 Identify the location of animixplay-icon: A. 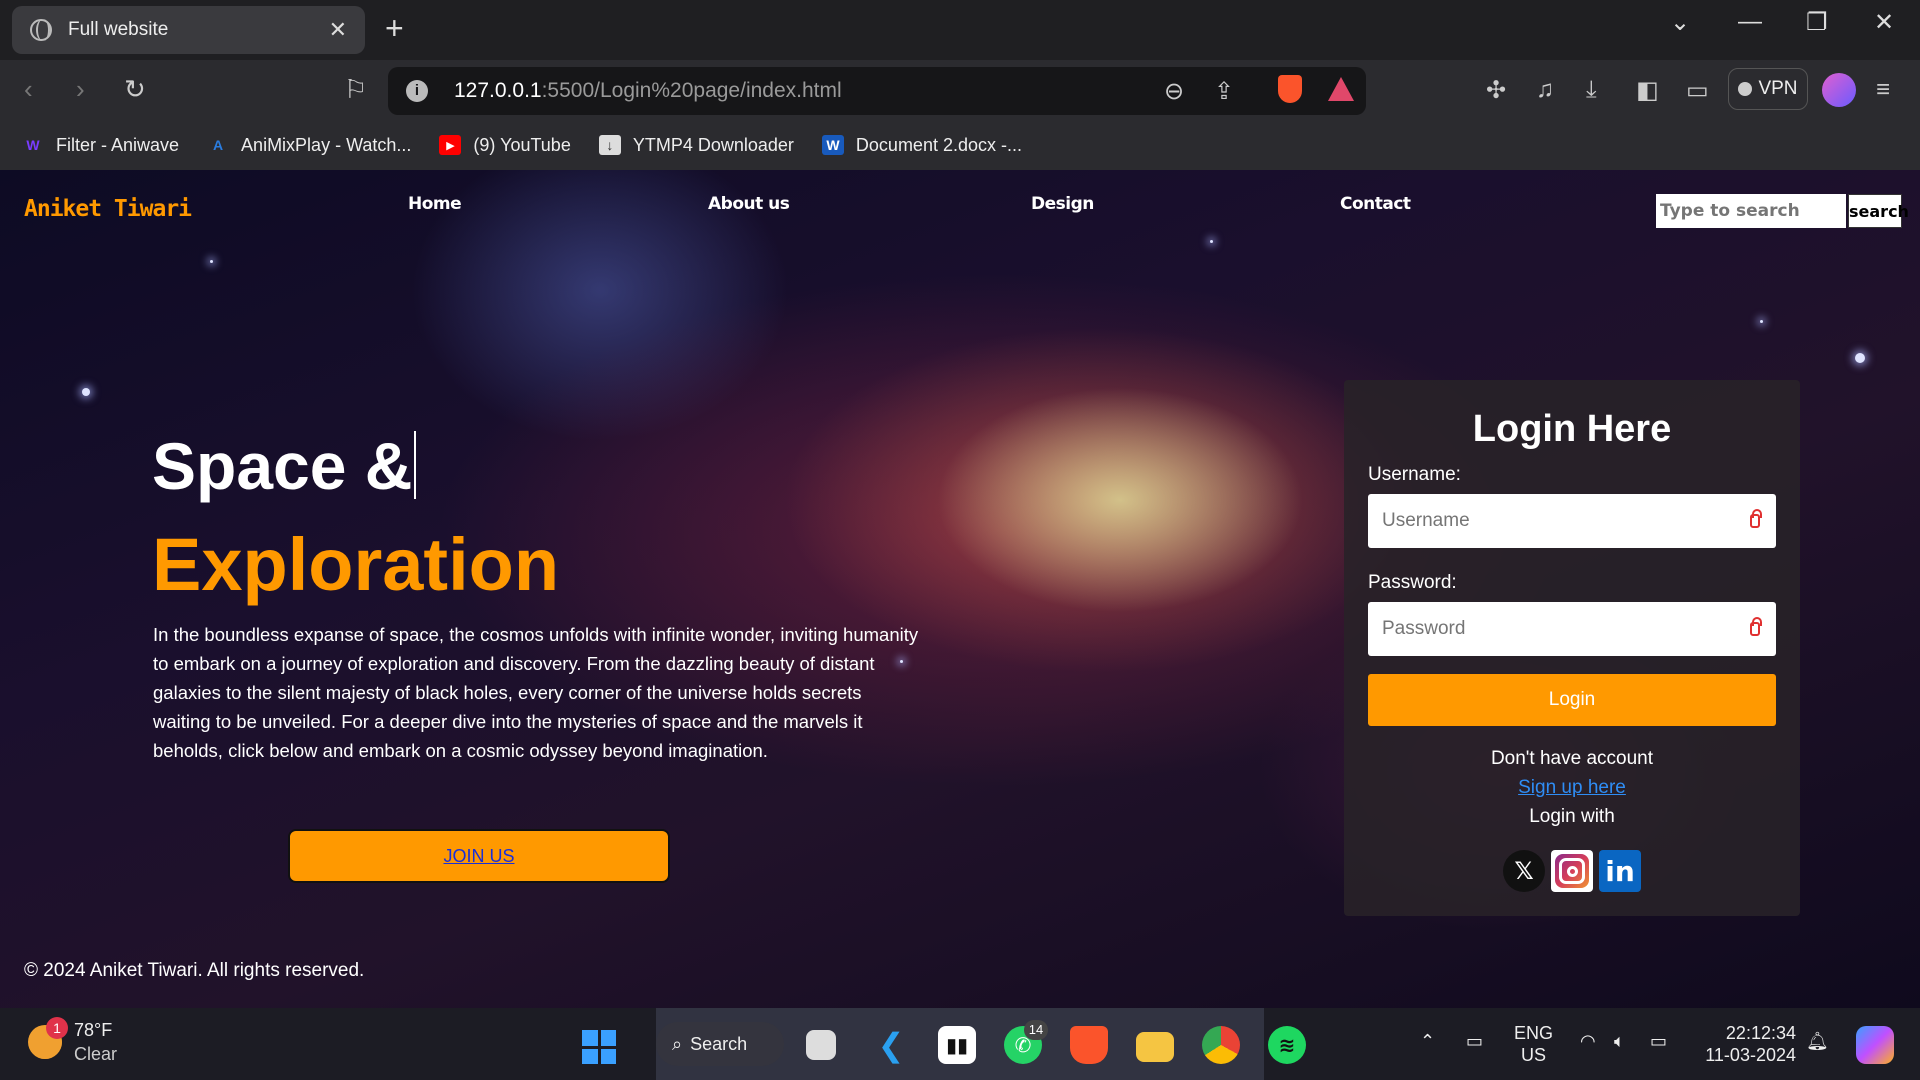
(218, 145).